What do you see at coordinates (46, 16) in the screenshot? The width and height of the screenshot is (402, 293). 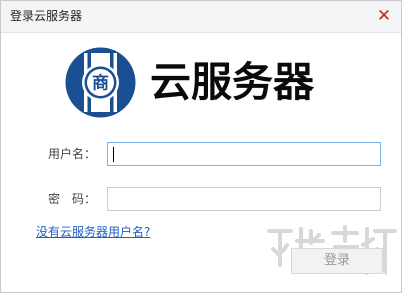 I see `window-title: 登录云服务器` at bounding box center [46, 16].